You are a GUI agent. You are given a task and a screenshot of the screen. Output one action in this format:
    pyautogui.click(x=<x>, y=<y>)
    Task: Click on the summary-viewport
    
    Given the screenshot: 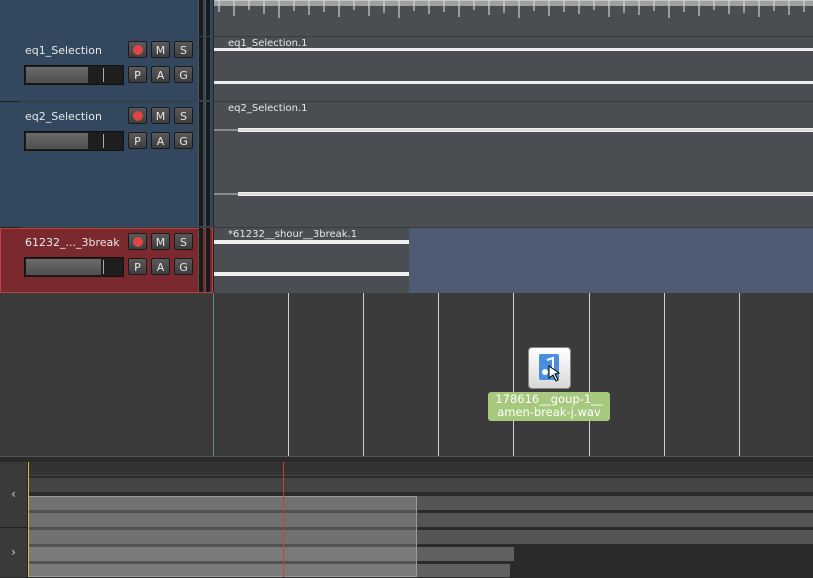 What is the action you would take?
    pyautogui.click(x=222, y=536)
    